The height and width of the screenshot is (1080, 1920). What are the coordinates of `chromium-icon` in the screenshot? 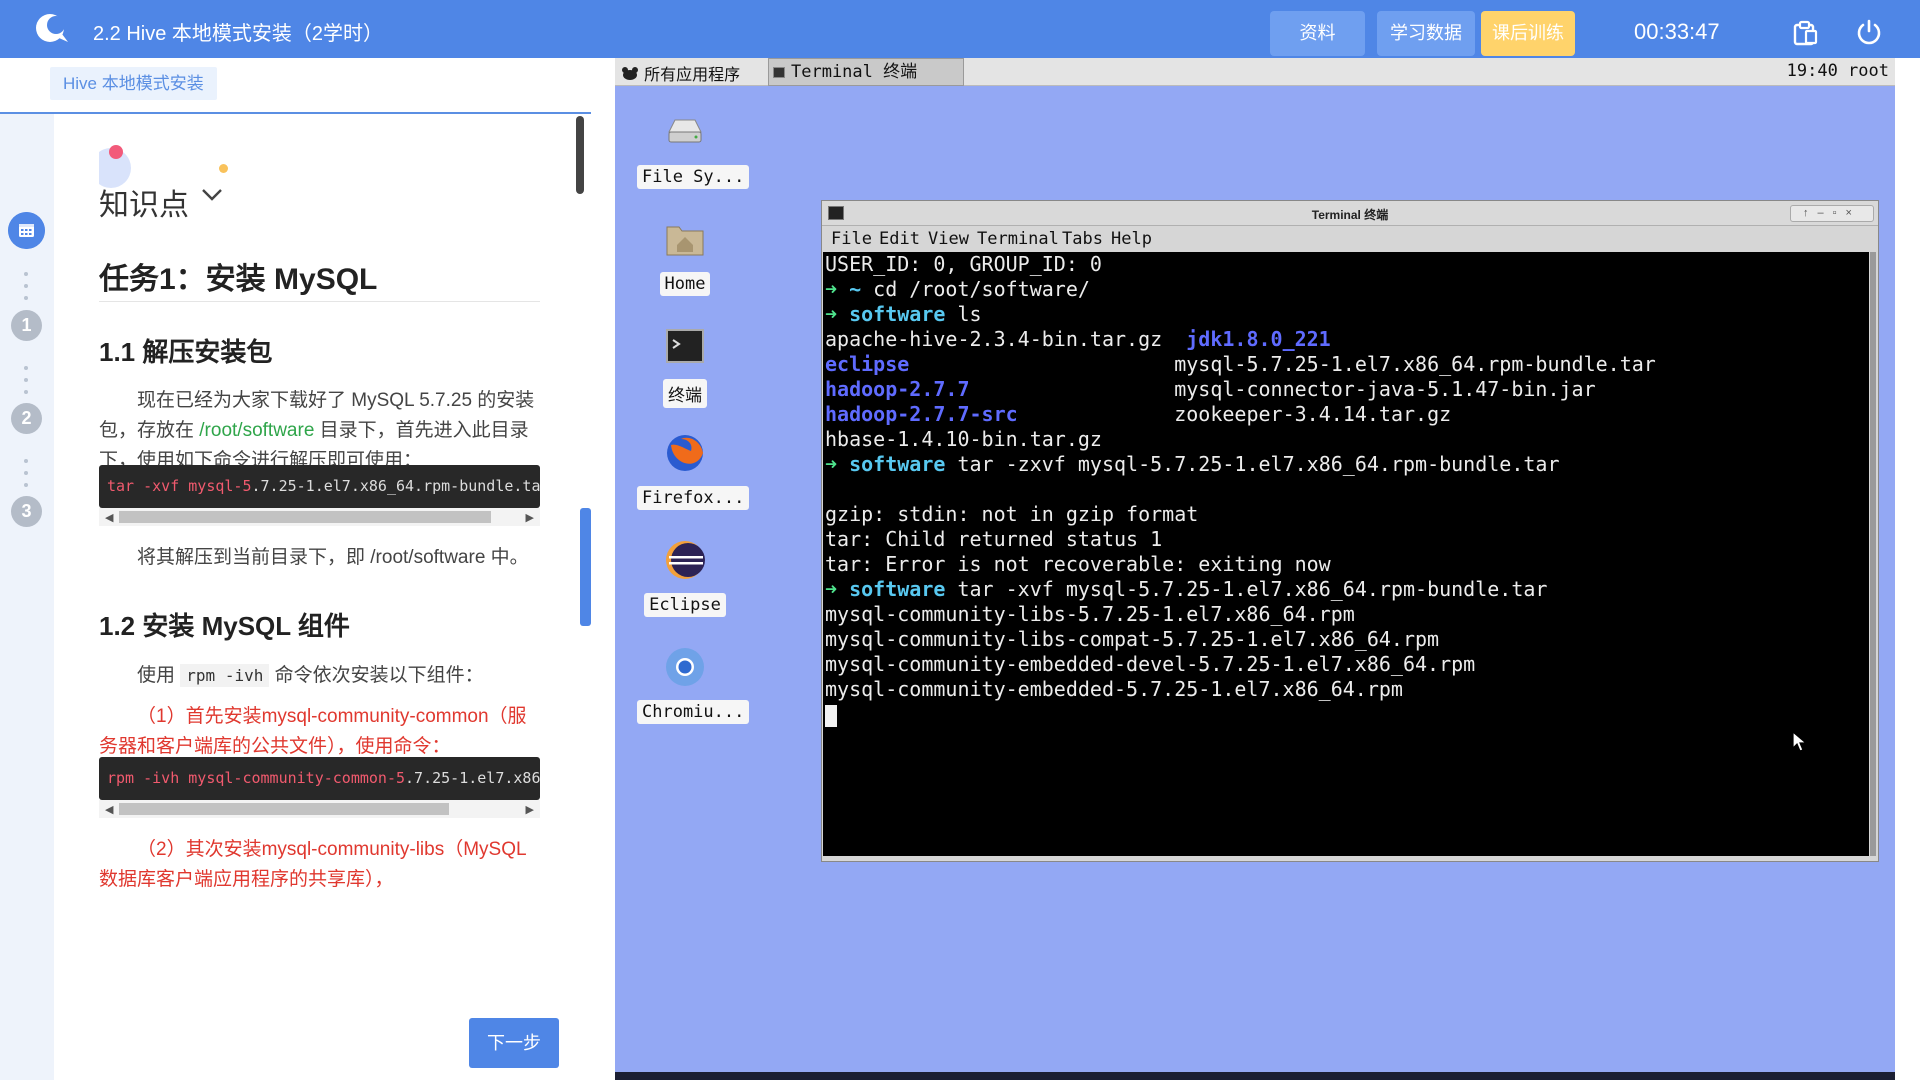 It's located at (685, 667).